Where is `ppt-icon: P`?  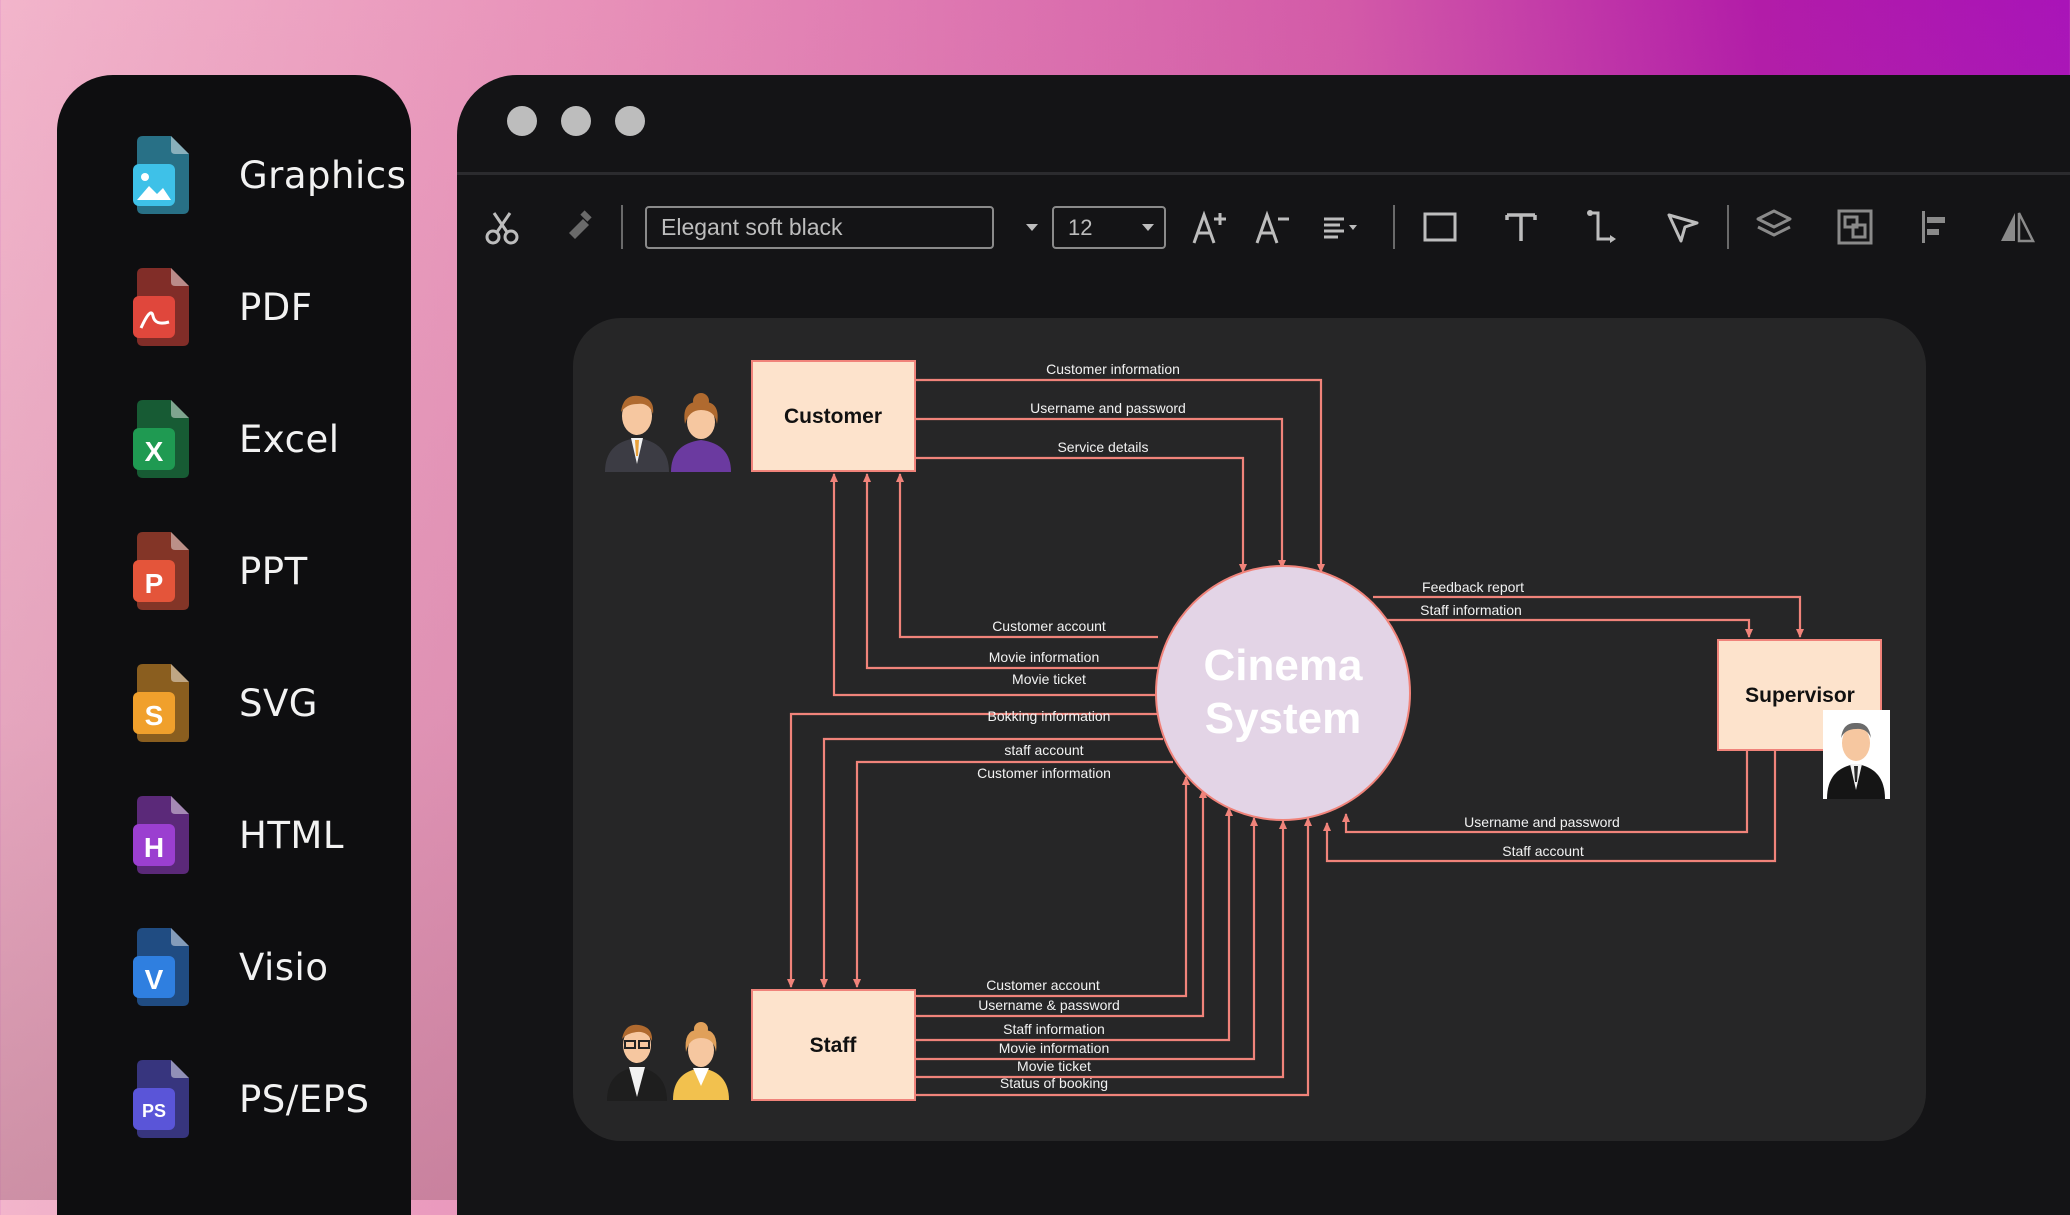
ppt-icon: P is located at coordinates (155, 571).